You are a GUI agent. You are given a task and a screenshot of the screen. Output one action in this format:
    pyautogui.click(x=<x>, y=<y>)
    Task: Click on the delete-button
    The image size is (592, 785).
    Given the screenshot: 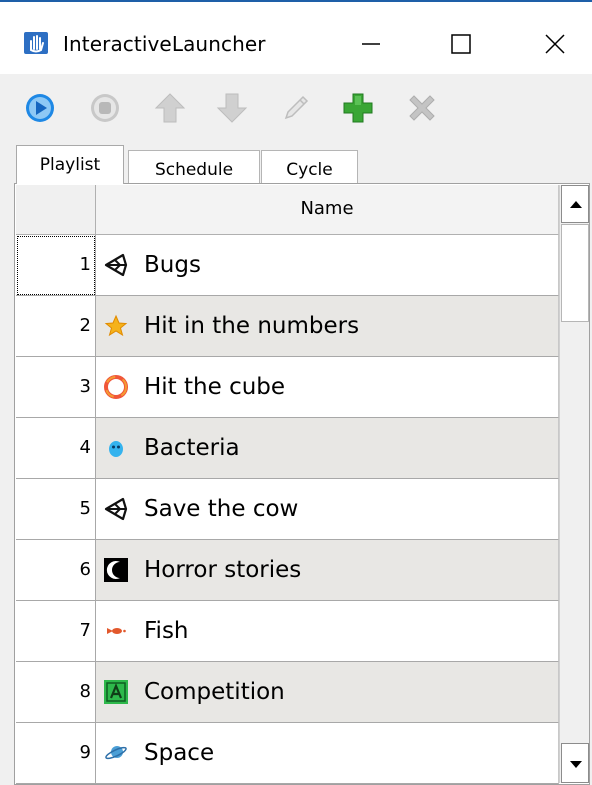 What is the action you would take?
    pyautogui.click(x=422, y=108)
    